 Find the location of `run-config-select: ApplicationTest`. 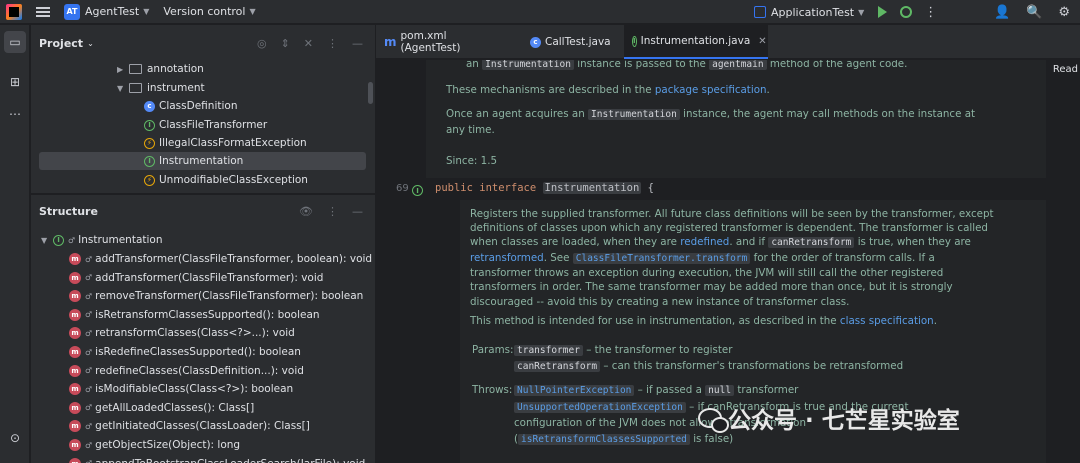

run-config-select: ApplicationTest is located at coordinates (812, 12).